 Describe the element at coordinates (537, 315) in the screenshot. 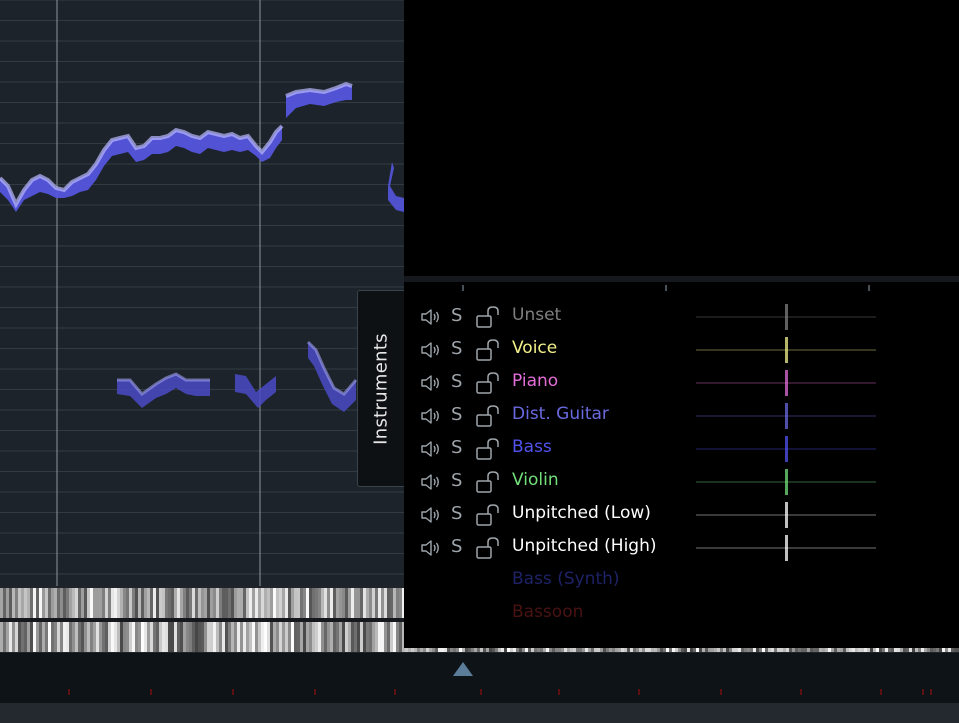

I see `instrument-name: Unset` at that location.